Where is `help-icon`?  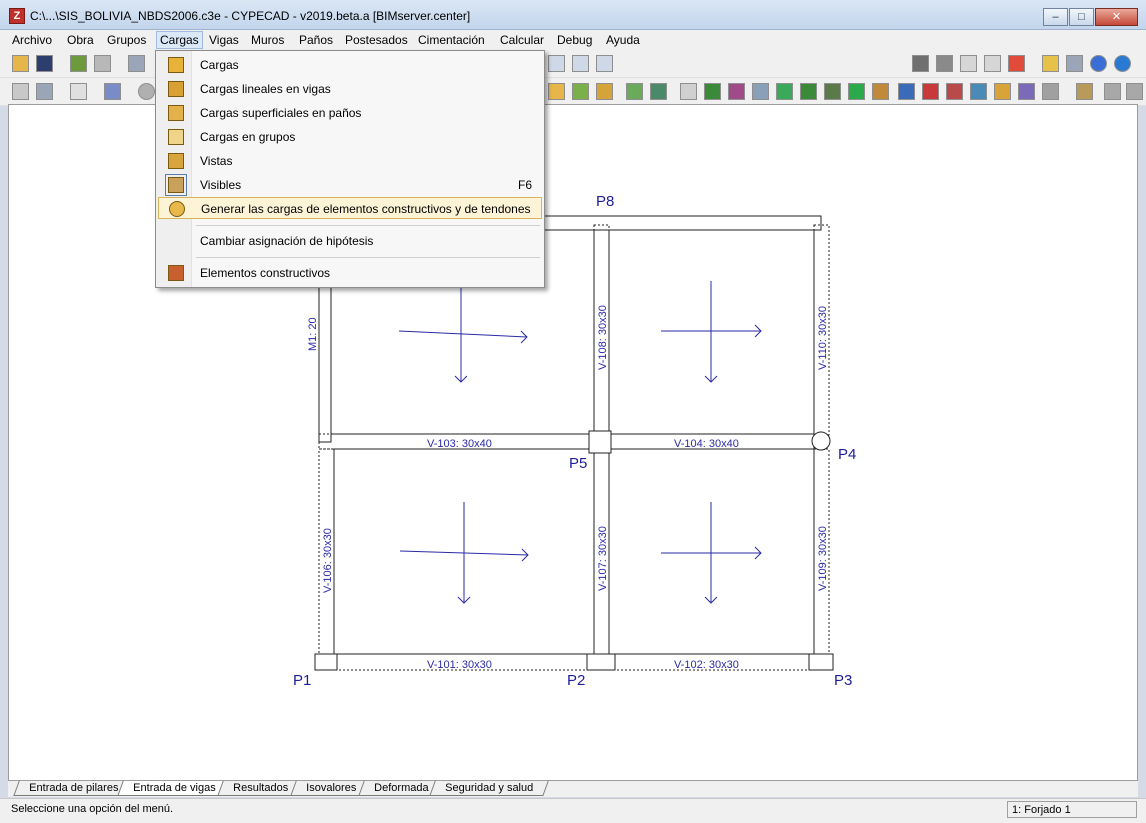
help-icon is located at coordinates (1098, 63).